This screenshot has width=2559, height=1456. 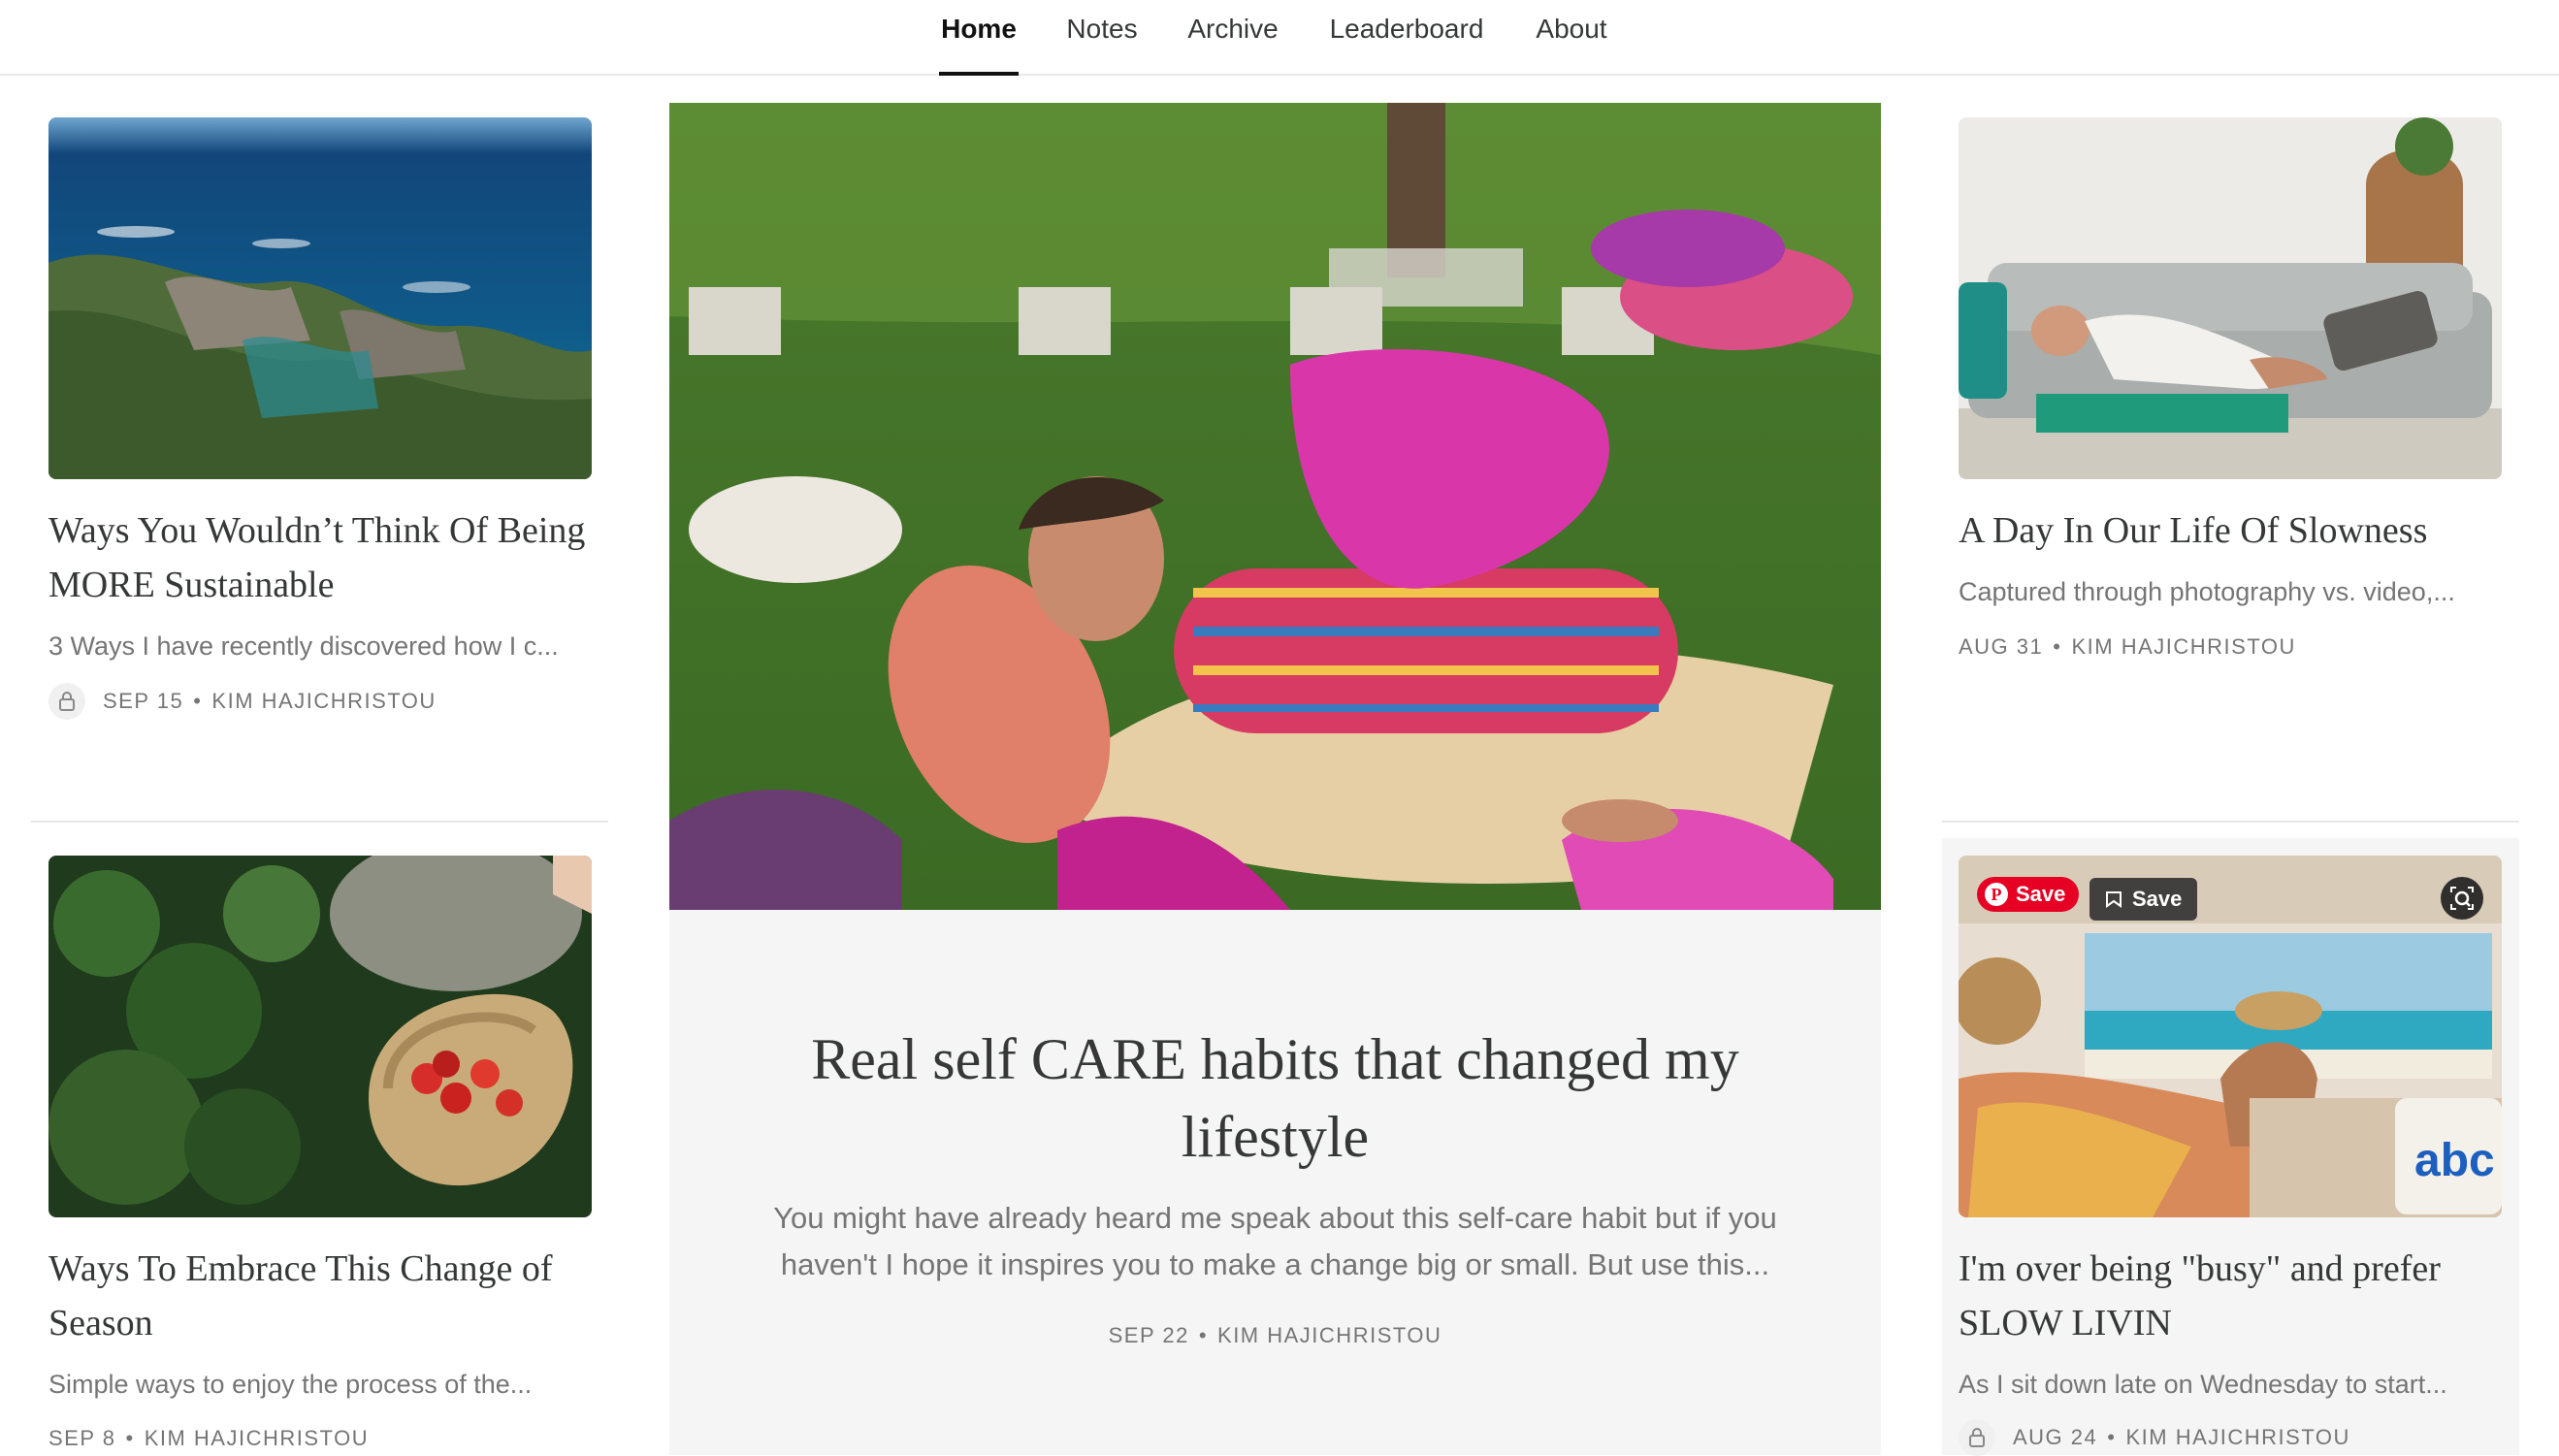 I want to click on post-meta: SEP 15 • KIM HAJICHRISTOU, so click(x=243, y=701).